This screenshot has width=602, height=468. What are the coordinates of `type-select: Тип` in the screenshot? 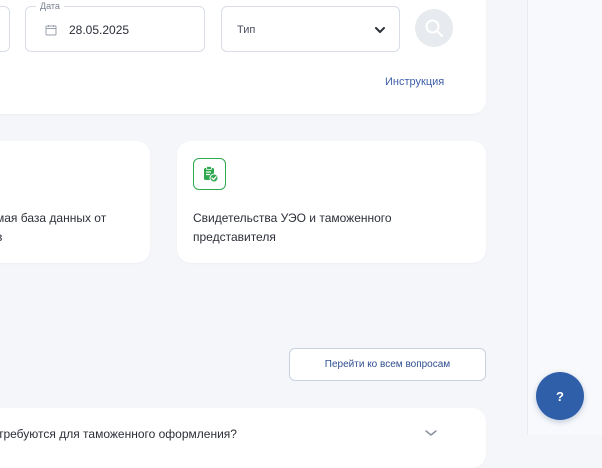 It's located at (310, 29).